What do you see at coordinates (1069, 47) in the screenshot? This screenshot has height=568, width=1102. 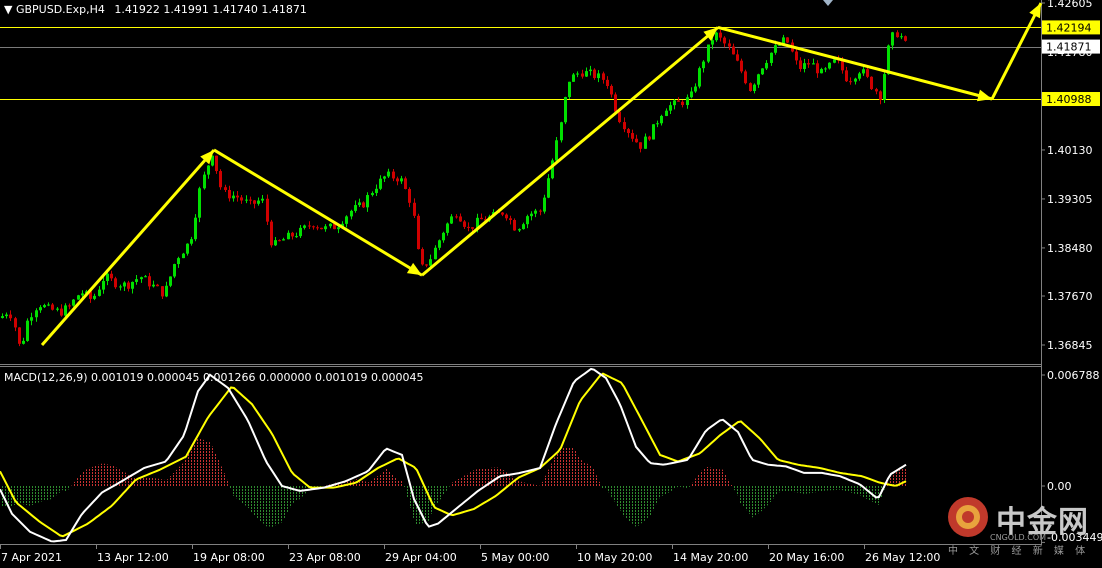 I see `price-tag-text: 1.41871` at bounding box center [1069, 47].